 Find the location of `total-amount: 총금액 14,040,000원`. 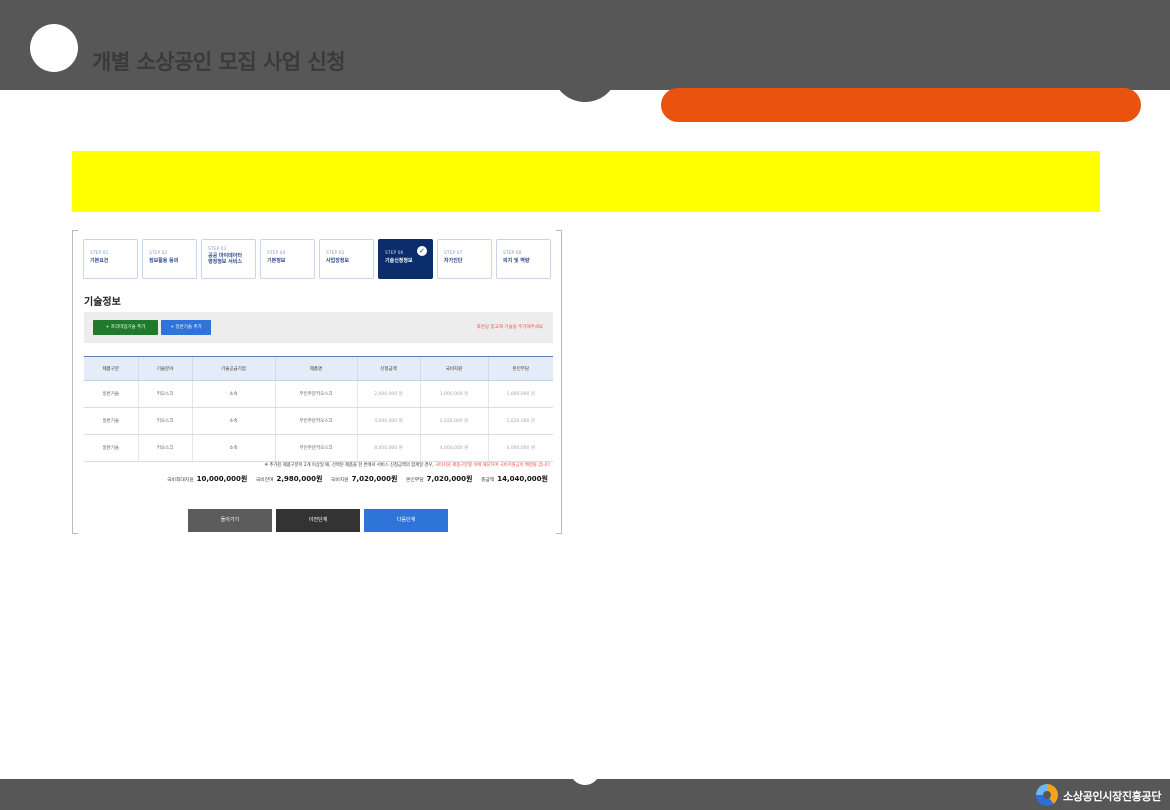

total-amount: 총금액 14,040,000원 is located at coordinates (514, 479).